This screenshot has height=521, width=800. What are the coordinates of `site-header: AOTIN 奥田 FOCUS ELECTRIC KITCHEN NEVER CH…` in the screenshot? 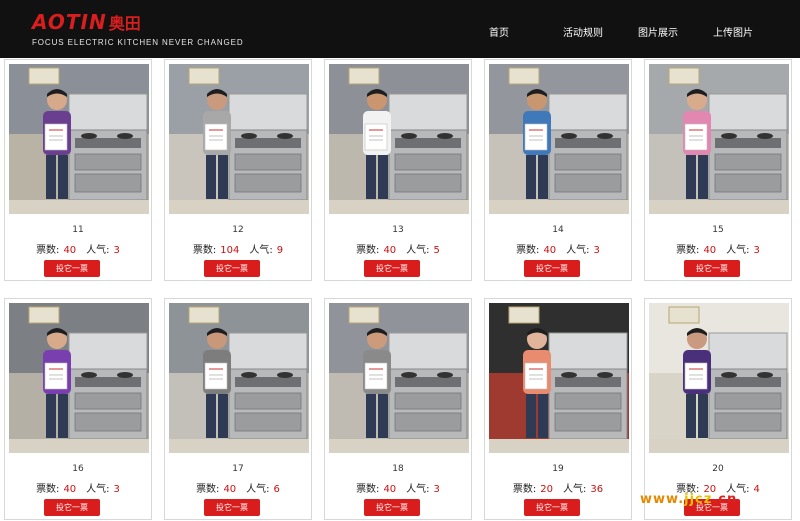 It's located at (400, 29).